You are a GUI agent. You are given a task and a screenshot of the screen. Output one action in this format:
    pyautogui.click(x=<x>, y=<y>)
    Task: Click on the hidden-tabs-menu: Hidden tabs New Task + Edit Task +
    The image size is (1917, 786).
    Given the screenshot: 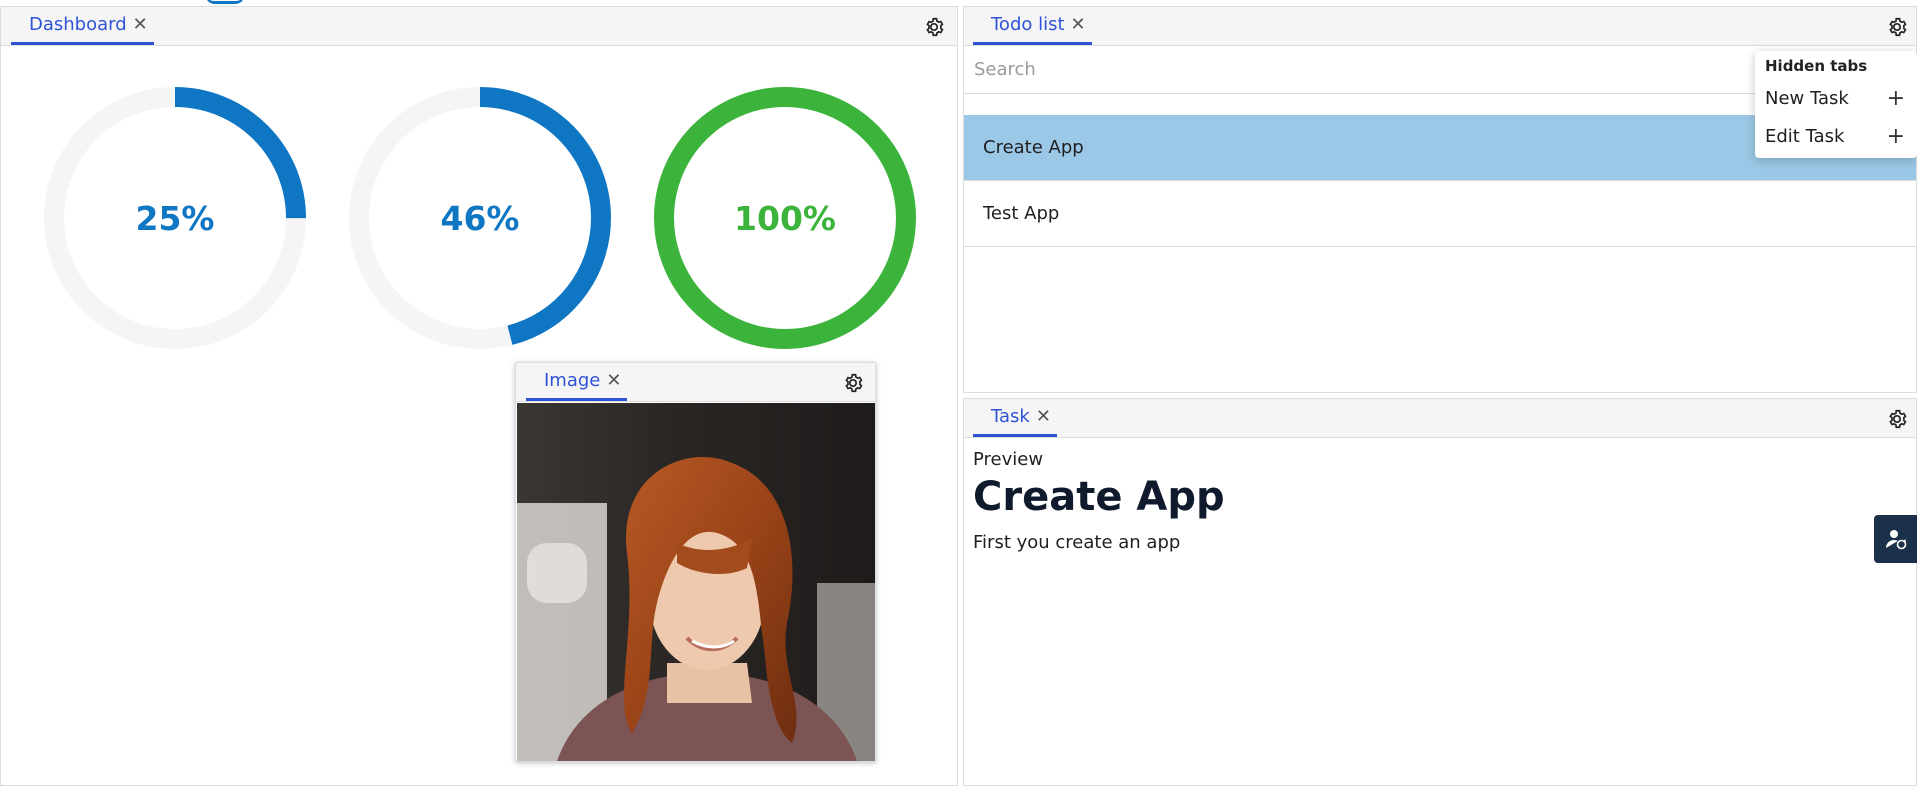 What is the action you would take?
    pyautogui.click(x=1836, y=104)
    